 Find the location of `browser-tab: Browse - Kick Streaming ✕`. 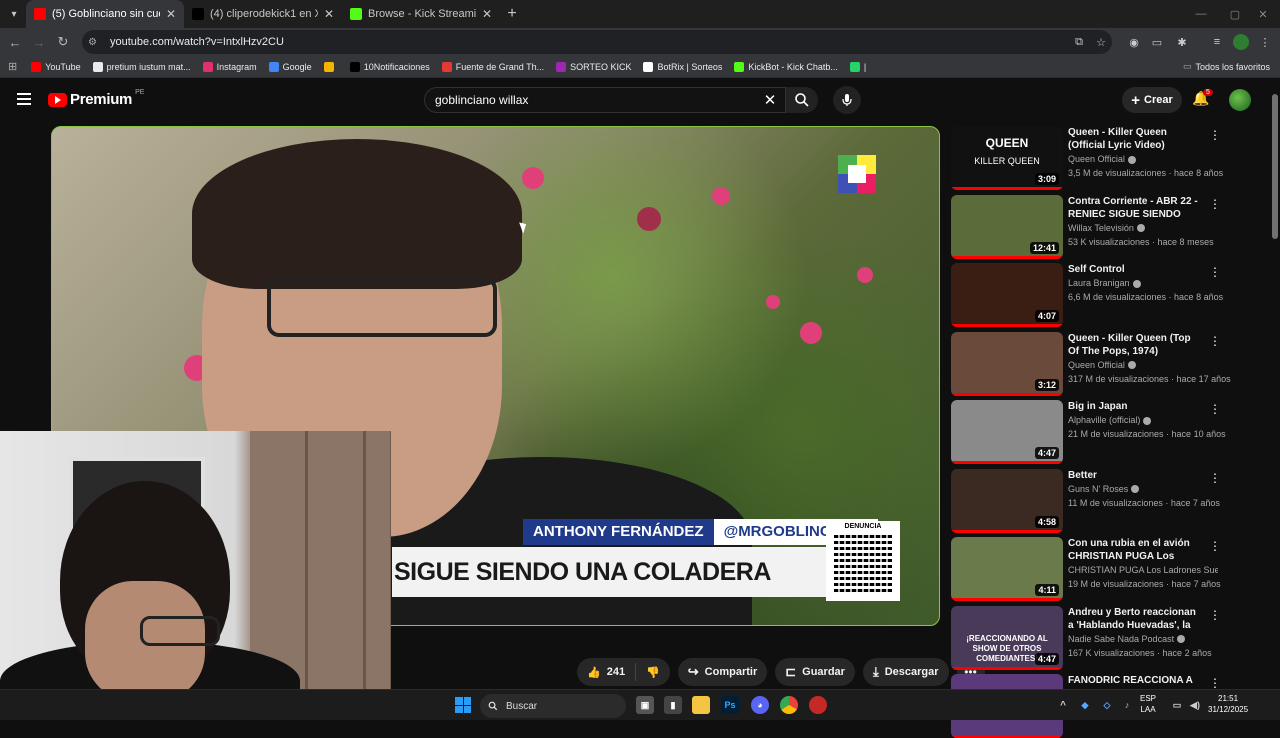

browser-tab: Browse - Kick Streaming ✕ is located at coordinates (421, 14).